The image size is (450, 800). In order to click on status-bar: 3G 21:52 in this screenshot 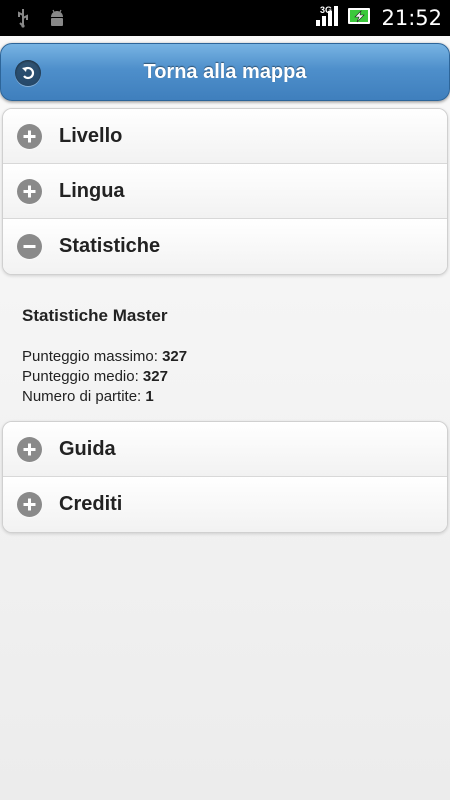, I will do `click(225, 18)`.